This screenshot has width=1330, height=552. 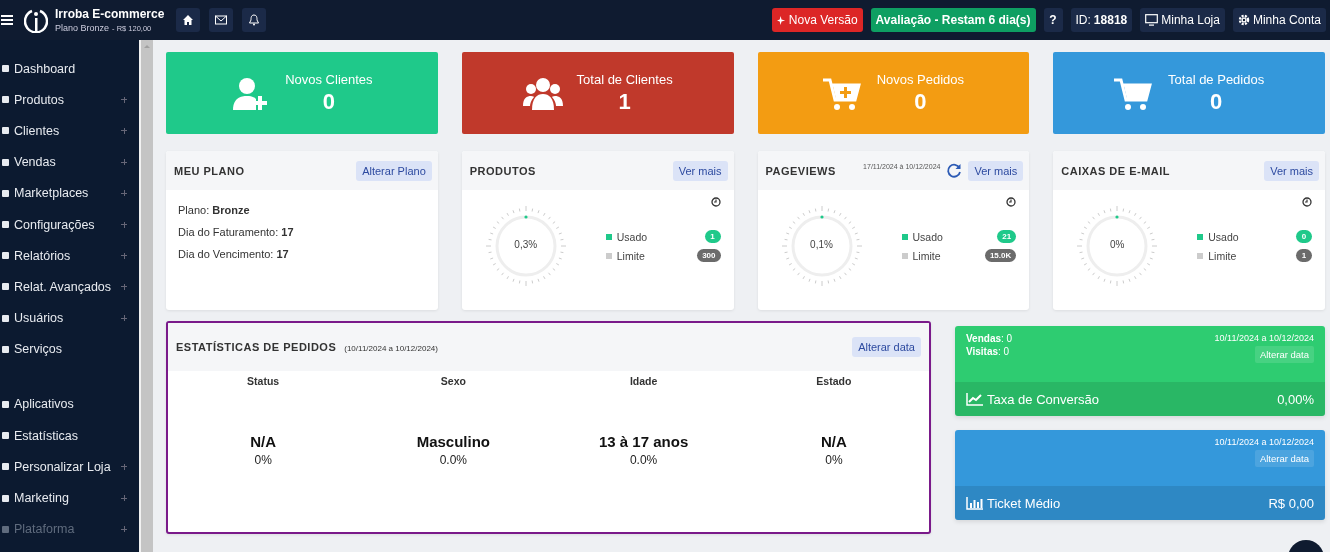 I want to click on scrollbar, so click(x=146, y=296).